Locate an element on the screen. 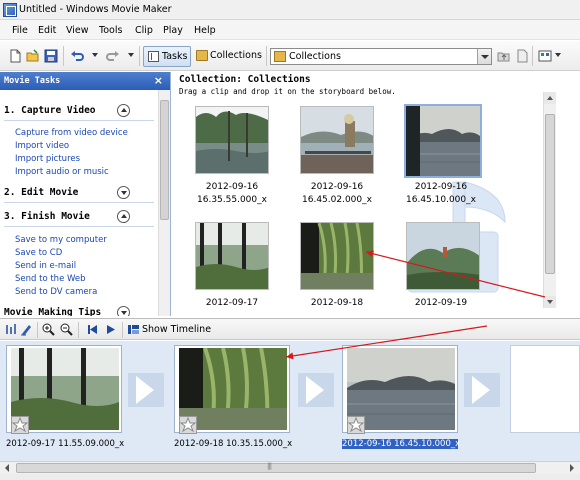 The height and width of the screenshot is (480, 580). scroll-right-icon is located at coordinates (572, 468).